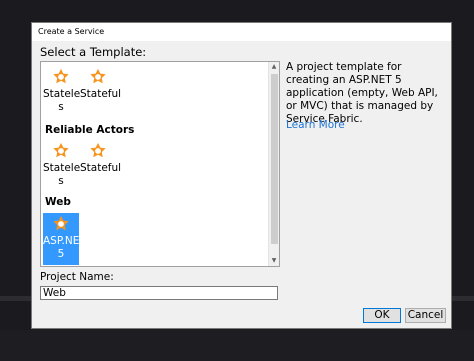 Image resolution: width=474 pixels, height=361 pixels. What do you see at coordinates (315, 125) in the screenshot?
I see `learn-more-link: Learn More` at bounding box center [315, 125].